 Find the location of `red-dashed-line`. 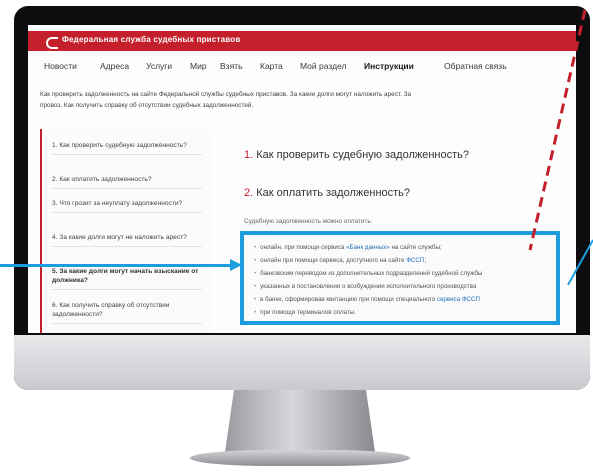

red-dashed-line is located at coordinates (557, 130).